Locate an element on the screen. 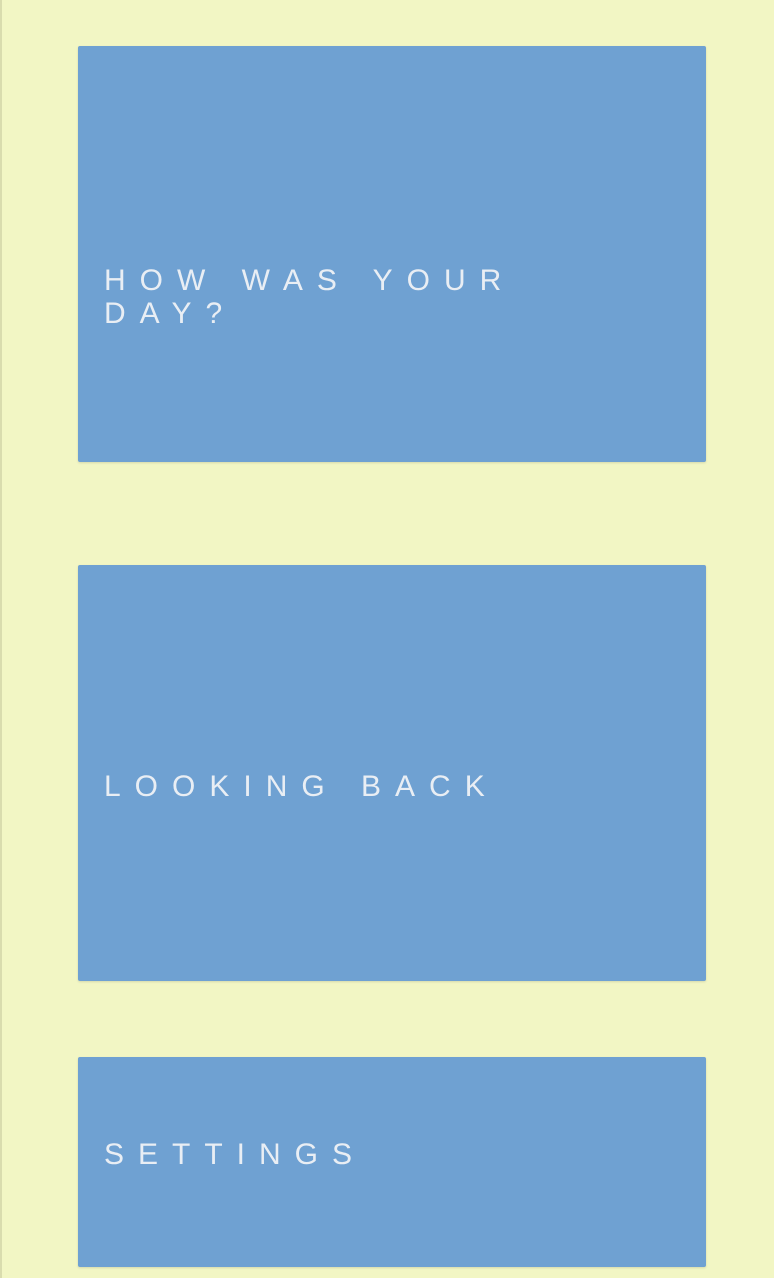 Image resolution: width=774 pixels, height=1278 pixels. looking-back-label: LOOKING BACK is located at coordinates (301, 786).